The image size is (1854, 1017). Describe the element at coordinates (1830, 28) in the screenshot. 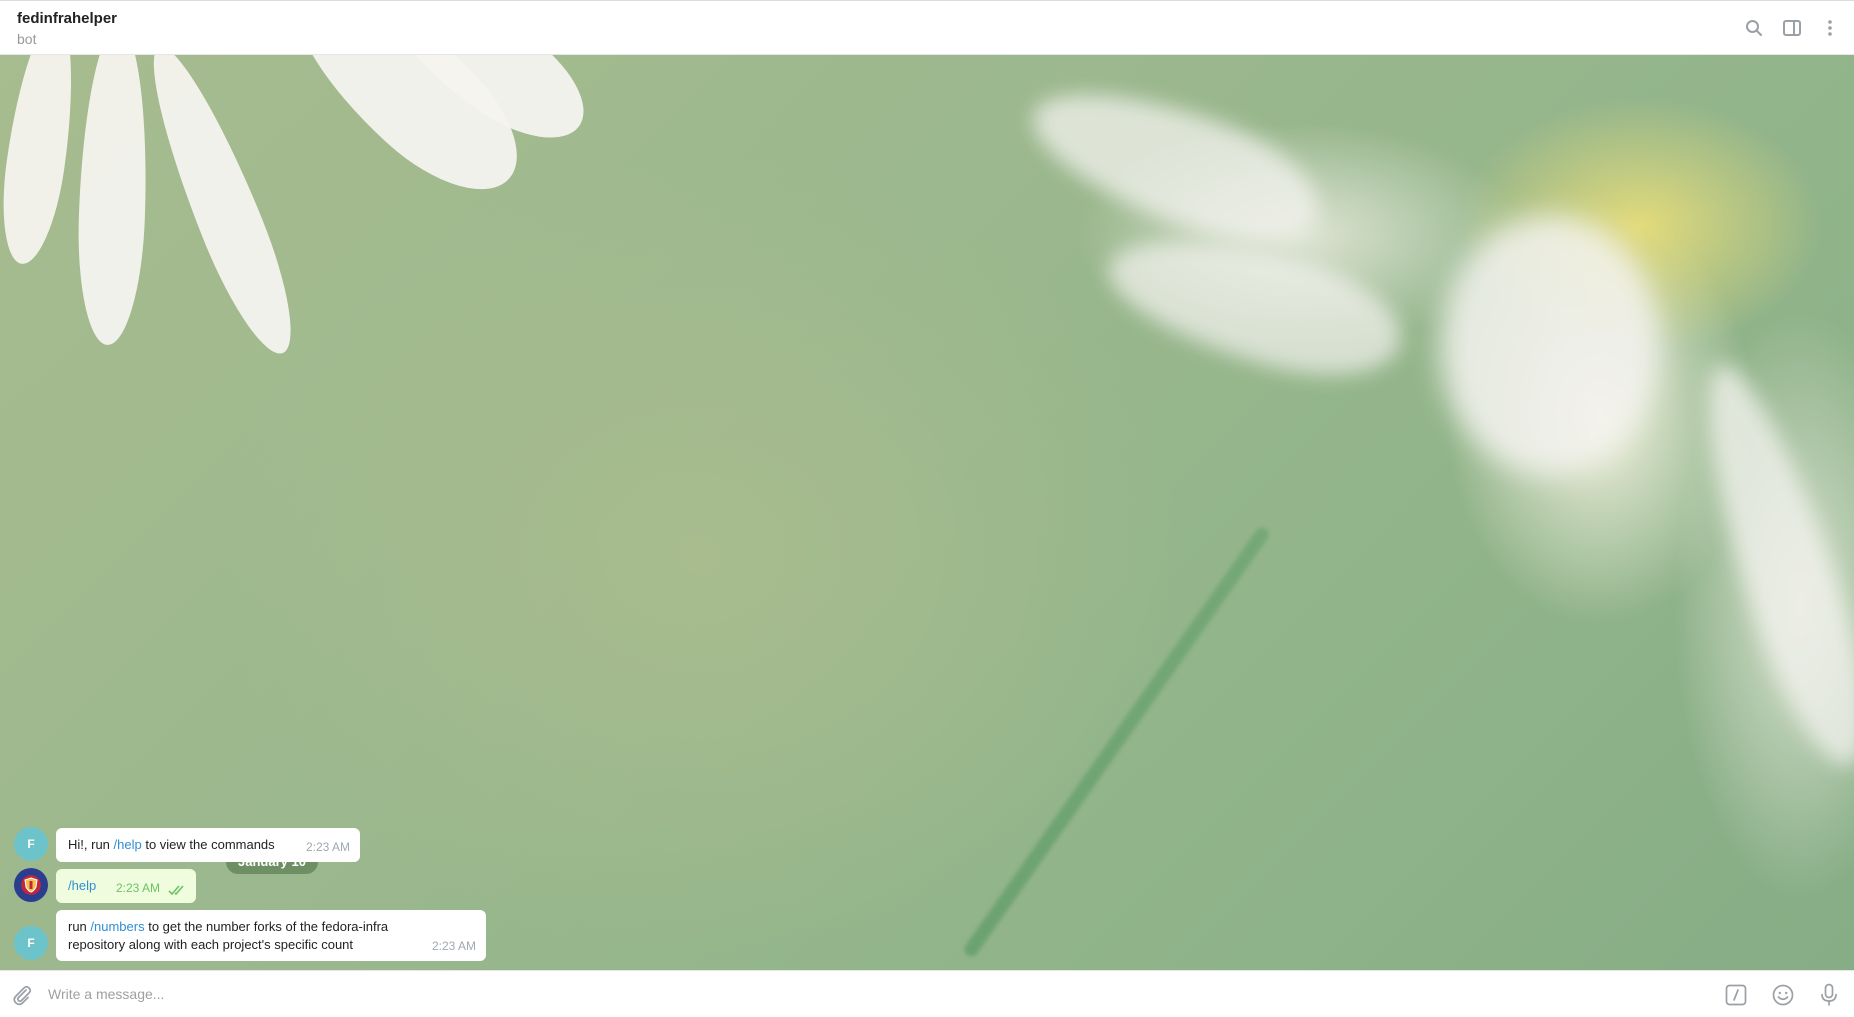

I see `more-vertical-icon` at that location.